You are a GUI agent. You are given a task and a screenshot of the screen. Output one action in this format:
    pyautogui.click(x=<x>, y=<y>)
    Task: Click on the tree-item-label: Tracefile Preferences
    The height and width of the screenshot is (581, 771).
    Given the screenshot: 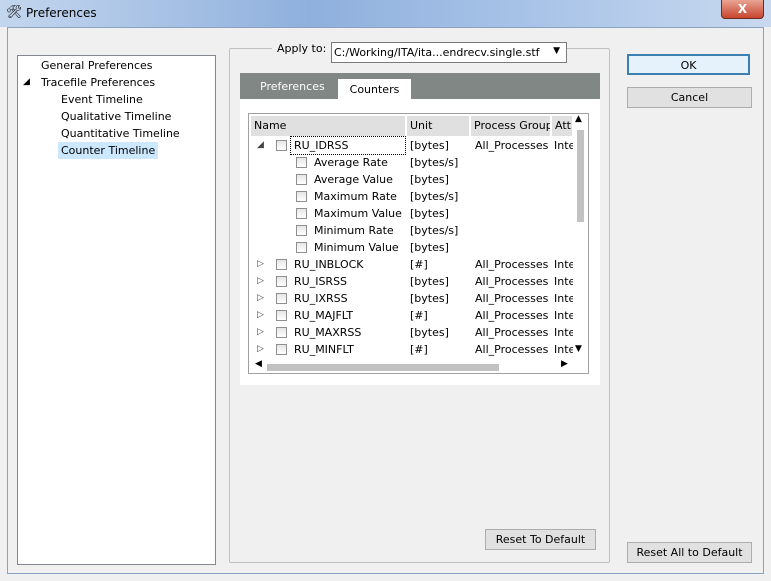 What is the action you would take?
    pyautogui.click(x=98, y=82)
    